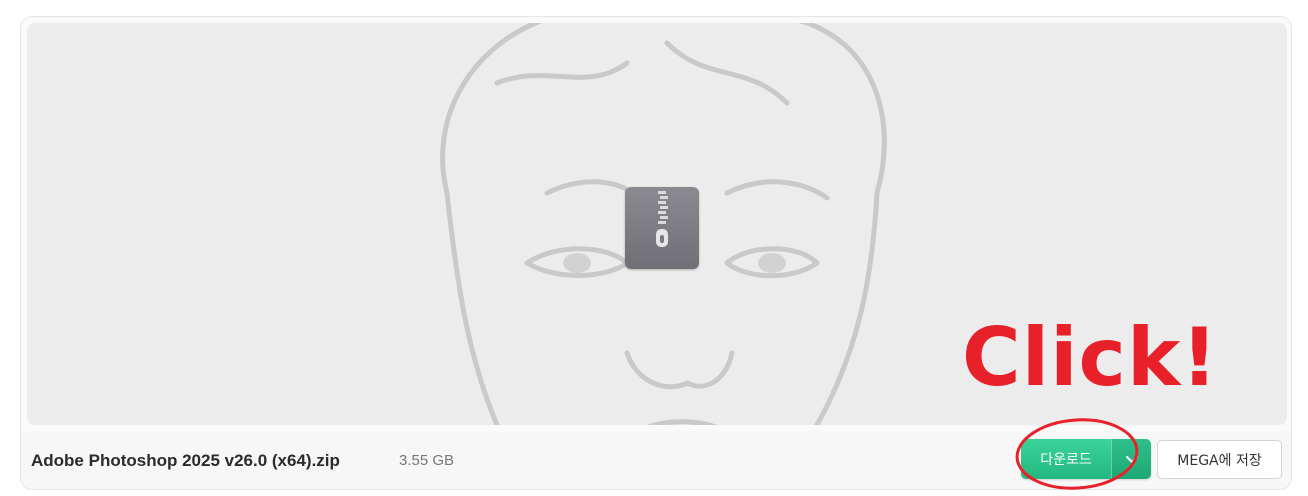 The width and height of the screenshot is (1308, 496). What do you see at coordinates (1219, 459) in the screenshot?
I see `save-to-mega-button: MEGA에 저장` at bounding box center [1219, 459].